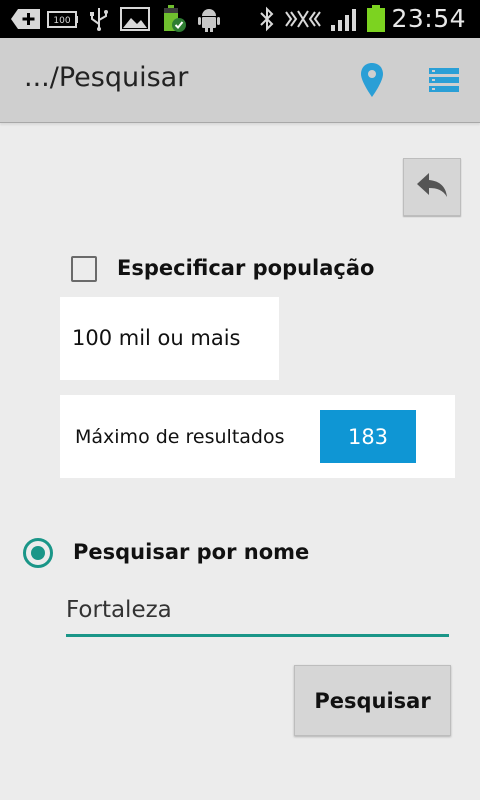 The image size is (480, 800). What do you see at coordinates (428, 18) in the screenshot?
I see `clock: 23:54` at bounding box center [428, 18].